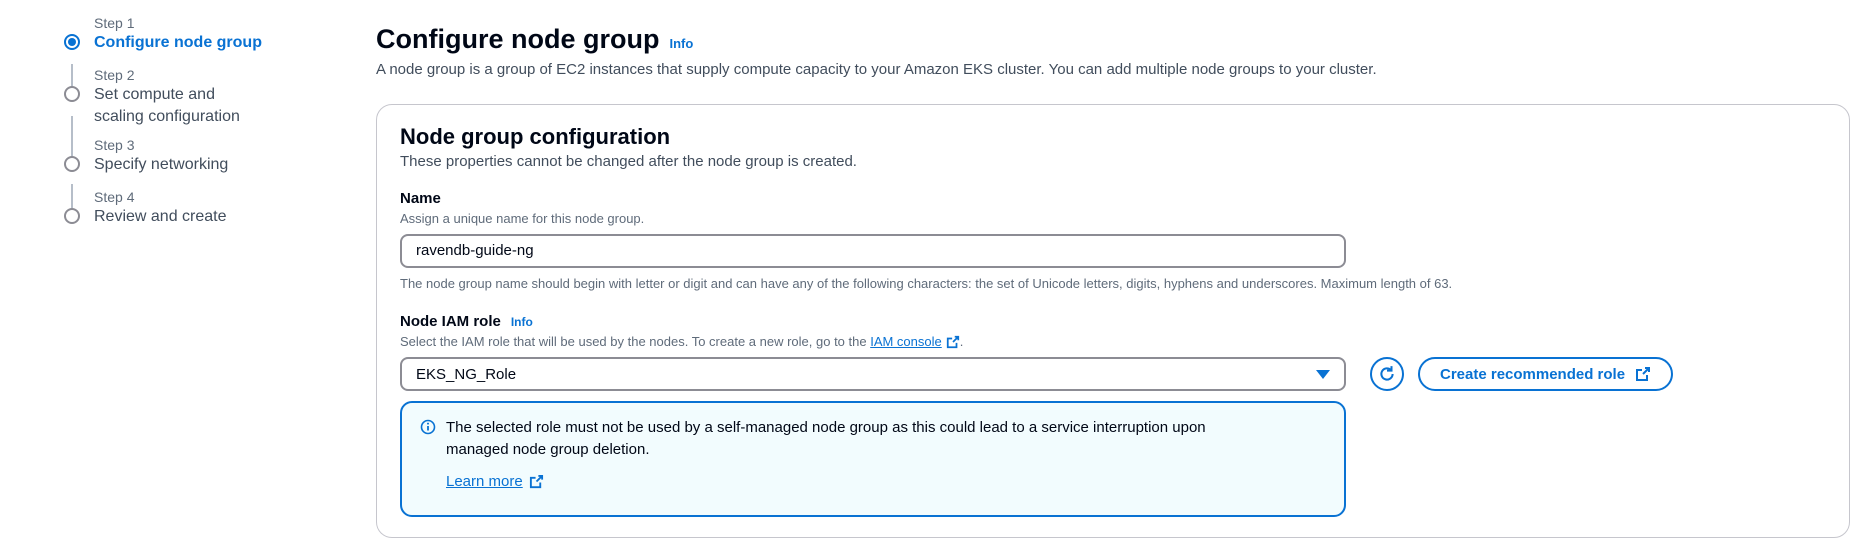 This screenshot has width=1871, height=543. What do you see at coordinates (1323, 374) in the screenshot?
I see `caret-down-icon` at bounding box center [1323, 374].